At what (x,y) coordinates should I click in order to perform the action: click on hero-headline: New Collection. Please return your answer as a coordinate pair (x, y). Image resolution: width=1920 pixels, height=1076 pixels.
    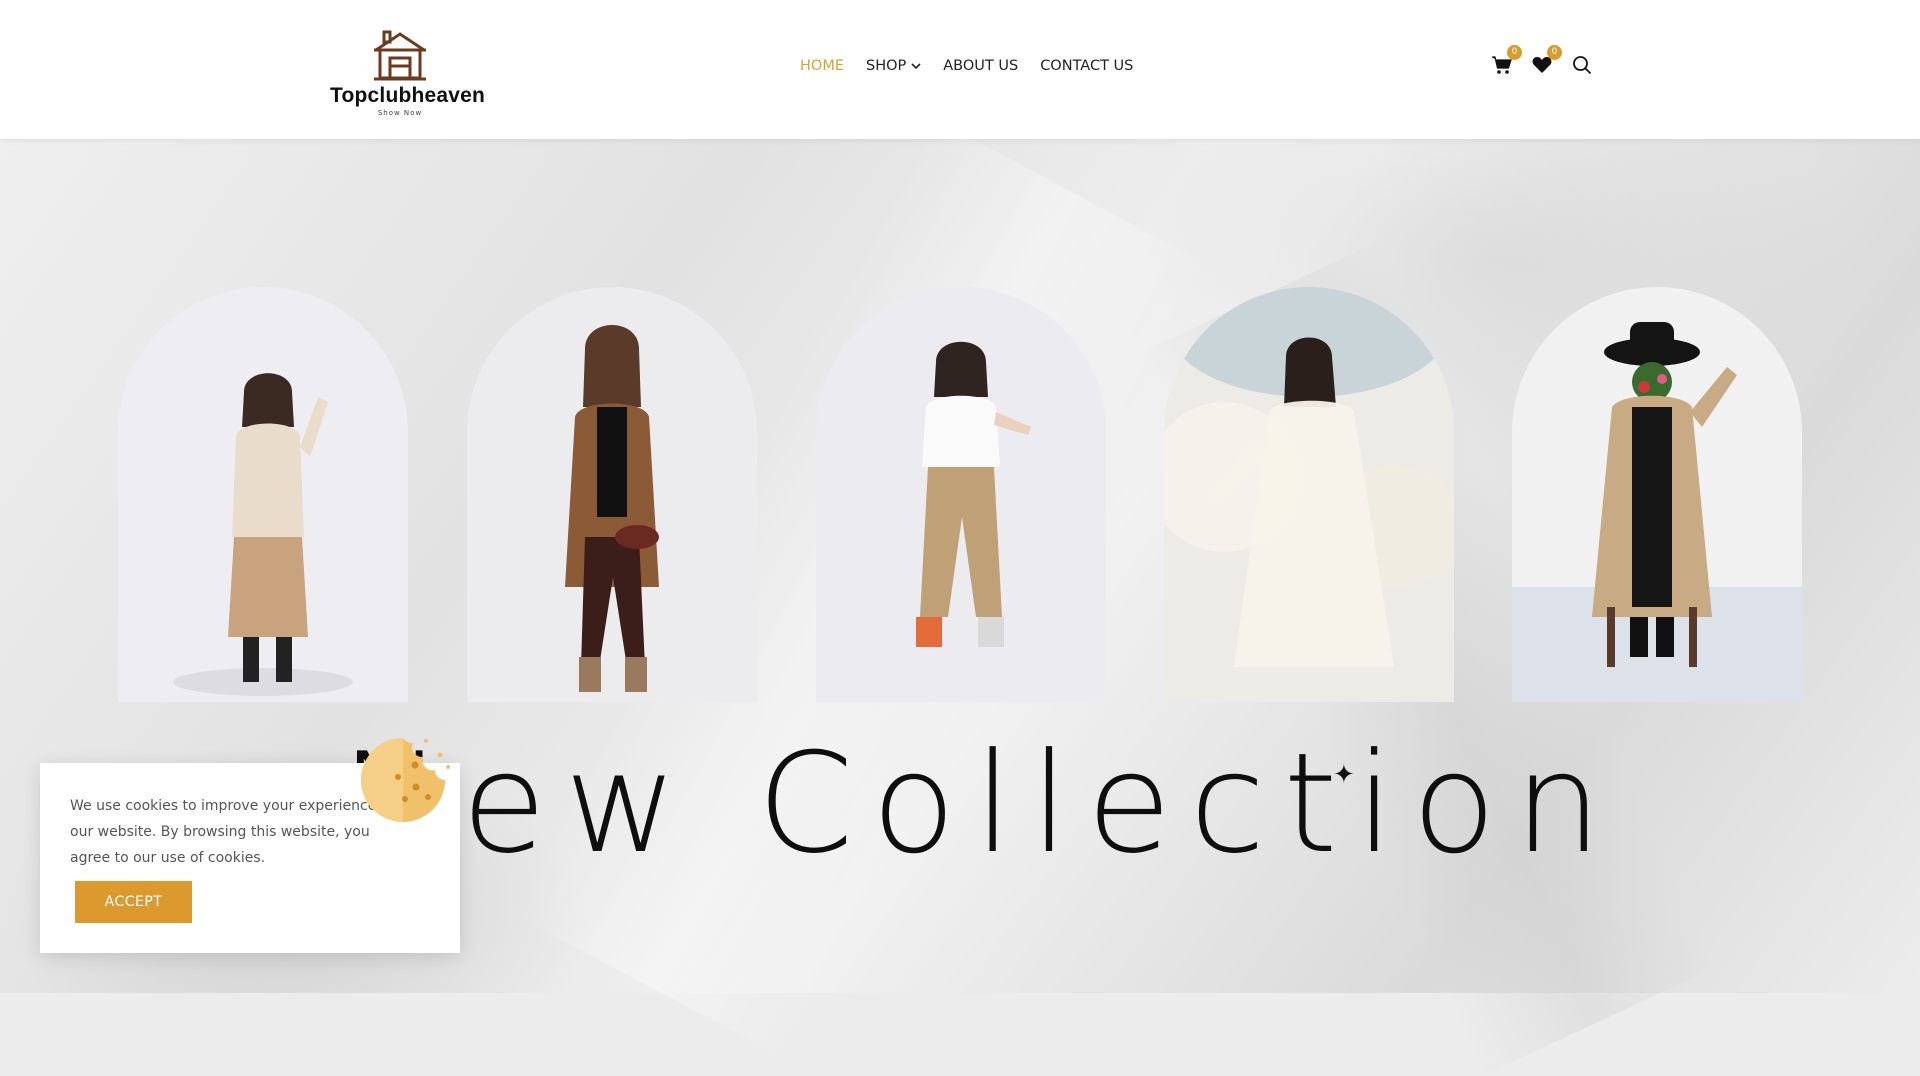
    Looking at the image, I should click on (980, 803).